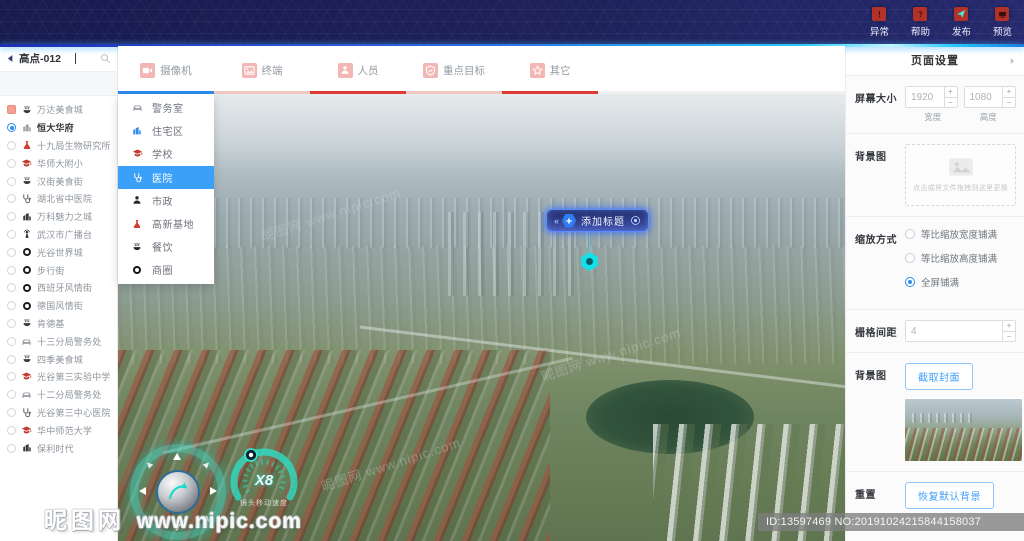 The height and width of the screenshot is (541, 1024). I want to click on height-input, so click(983, 97).